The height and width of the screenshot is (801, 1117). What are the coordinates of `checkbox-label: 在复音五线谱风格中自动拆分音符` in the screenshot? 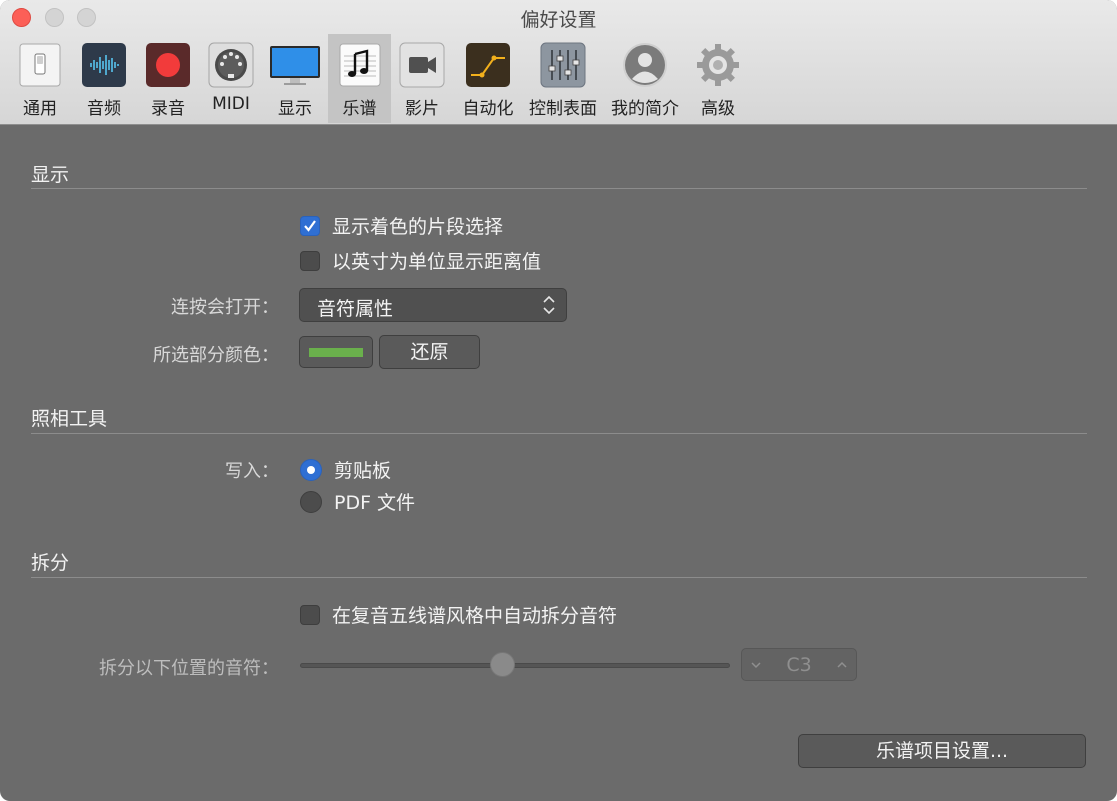 It's located at (475, 616).